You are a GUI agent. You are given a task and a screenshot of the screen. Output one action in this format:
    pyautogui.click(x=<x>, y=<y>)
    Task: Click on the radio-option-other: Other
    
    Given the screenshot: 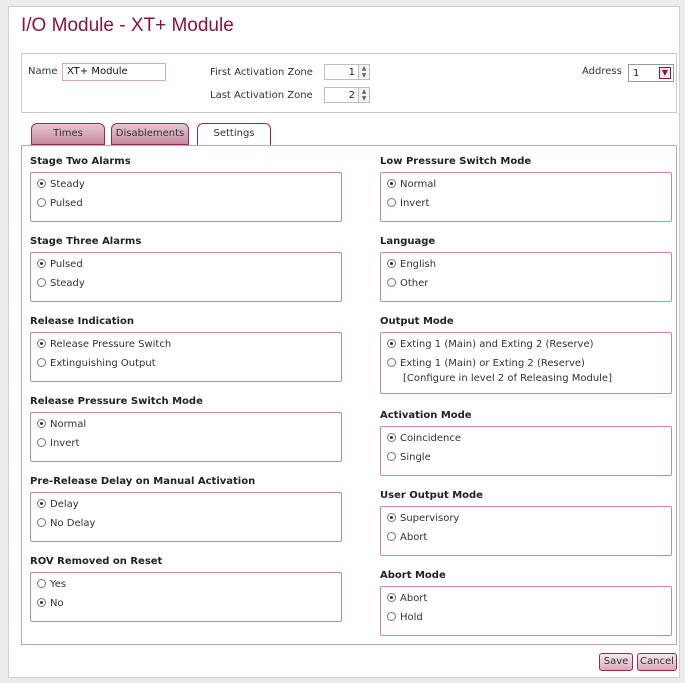 What is the action you would take?
    pyautogui.click(x=407, y=283)
    